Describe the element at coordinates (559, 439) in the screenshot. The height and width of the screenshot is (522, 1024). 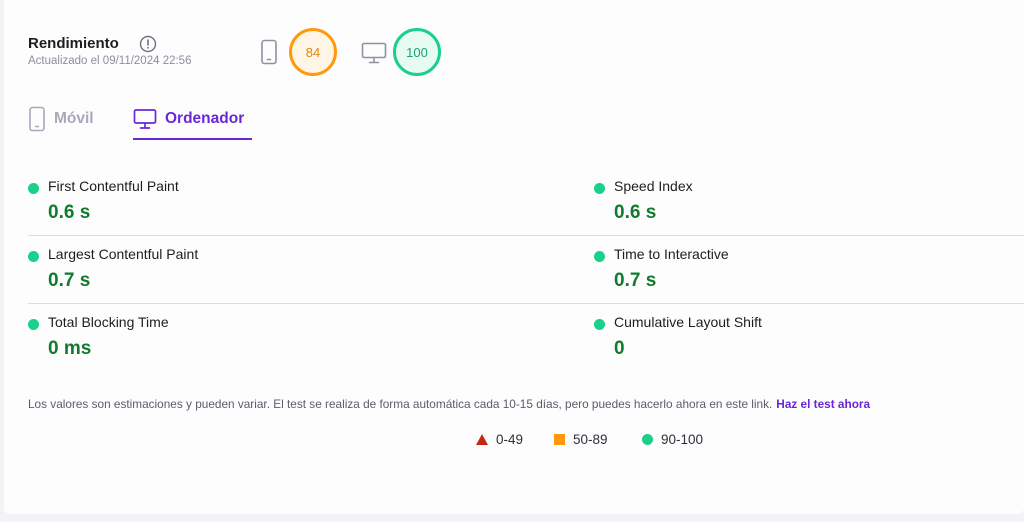
I see `square-icon` at that location.